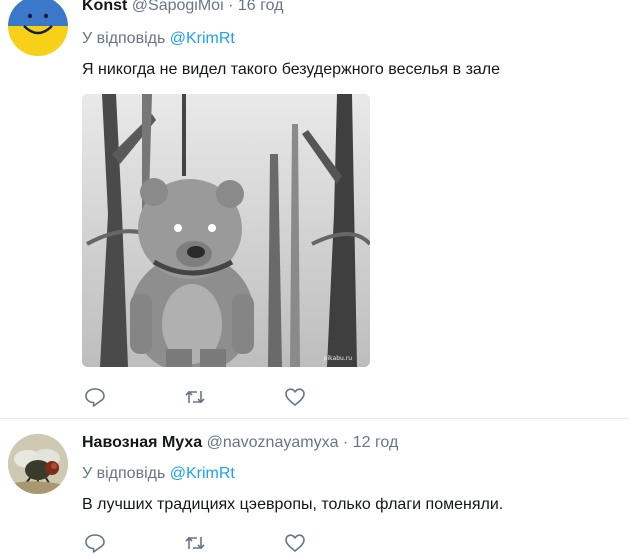 The image size is (629, 558). I want to click on ukraine-flag-smiley-icon, so click(38, 28).